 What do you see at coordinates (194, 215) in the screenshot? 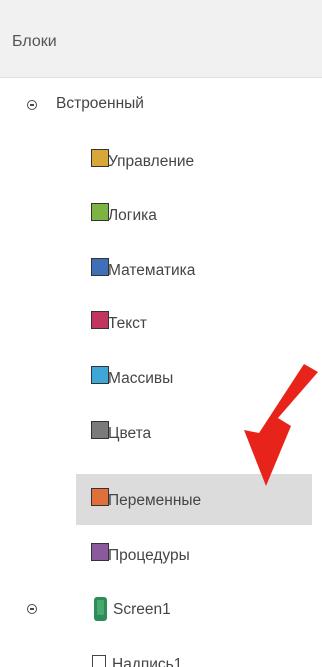
I see `tree-item-logic: Логика` at bounding box center [194, 215].